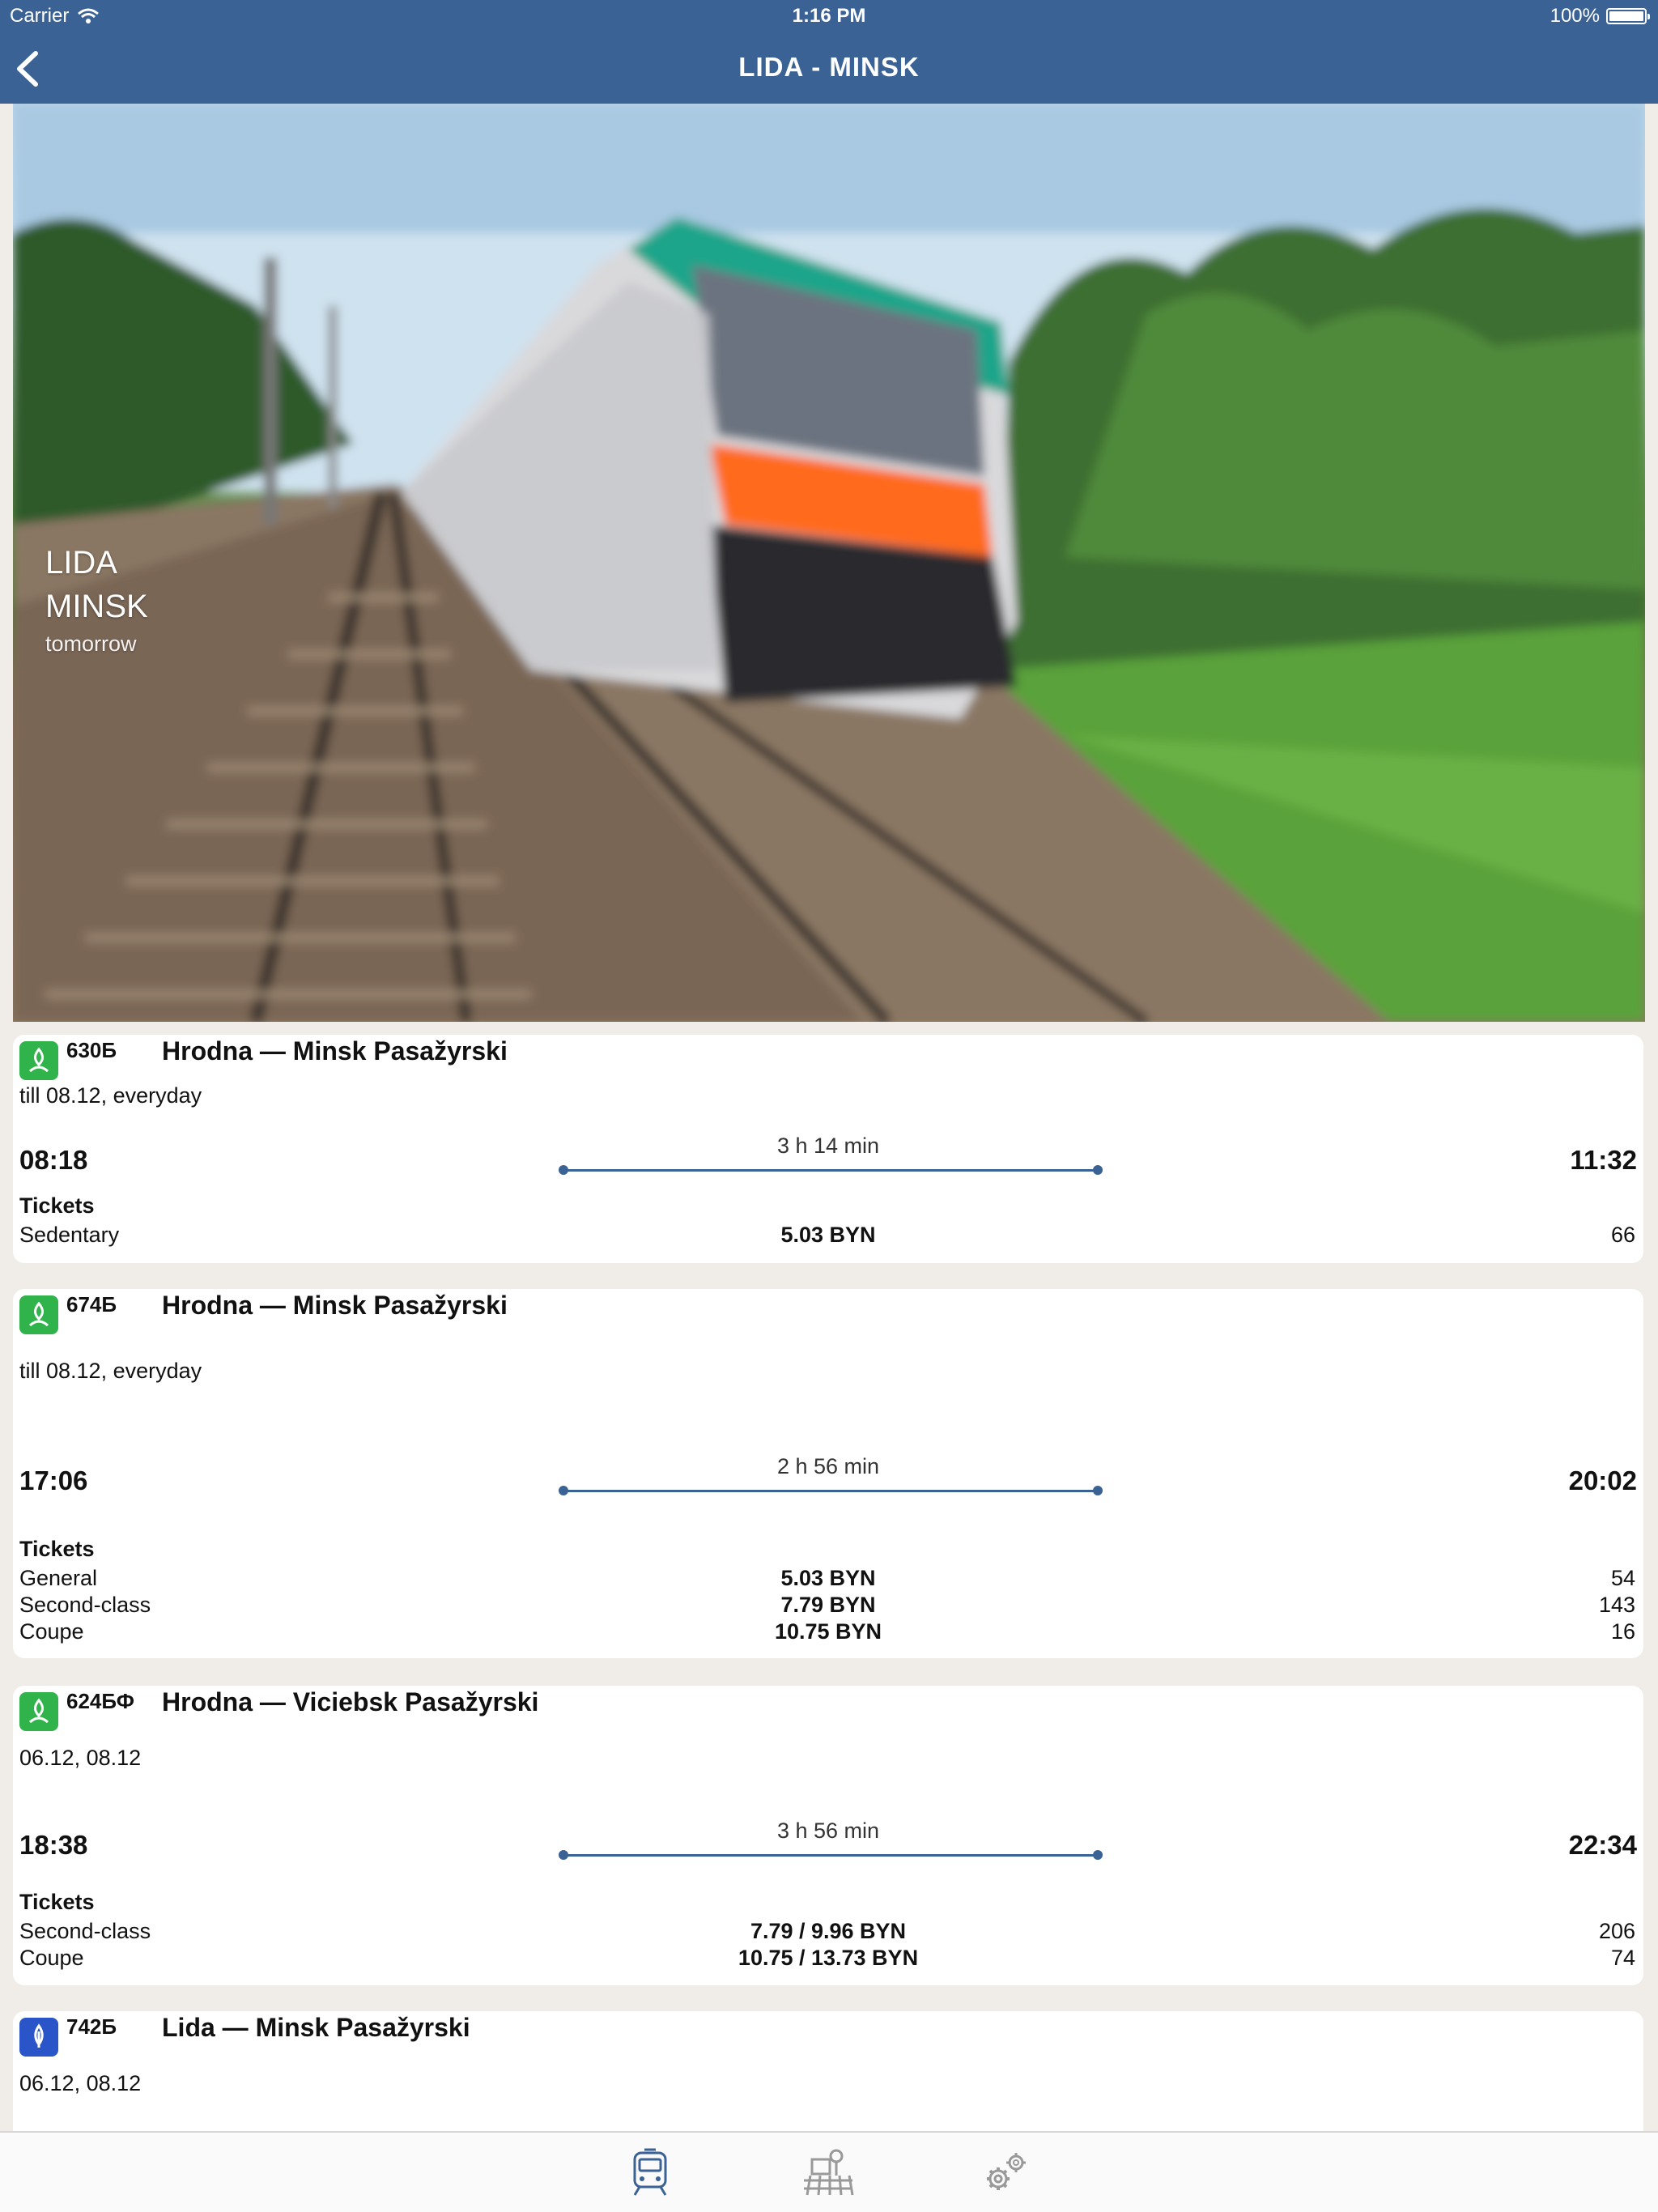 Image resolution: width=1658 pixels, height=2212 pixels. I want to click on train-front-icon, so click(650, 2172).